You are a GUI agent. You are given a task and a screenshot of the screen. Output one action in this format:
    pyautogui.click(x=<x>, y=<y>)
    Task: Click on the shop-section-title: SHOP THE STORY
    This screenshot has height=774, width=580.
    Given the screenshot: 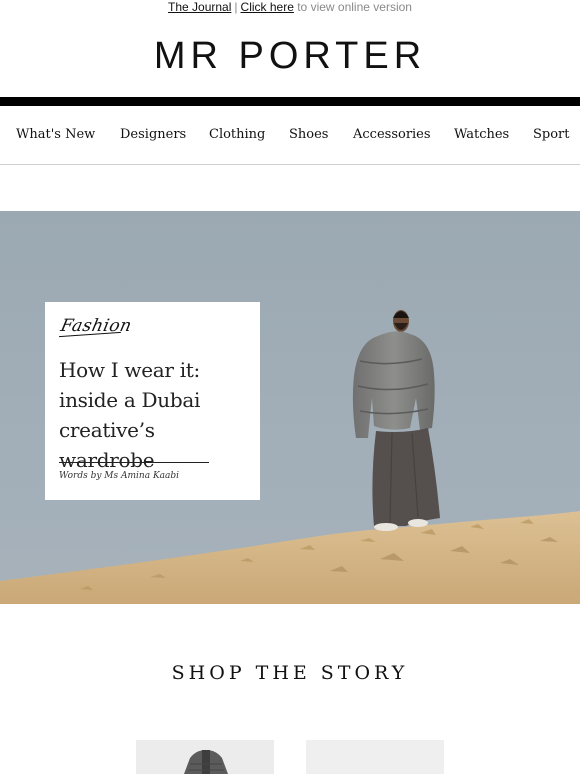 What is the action you would take?
    pyautogui.click(x=290, y=673)
    